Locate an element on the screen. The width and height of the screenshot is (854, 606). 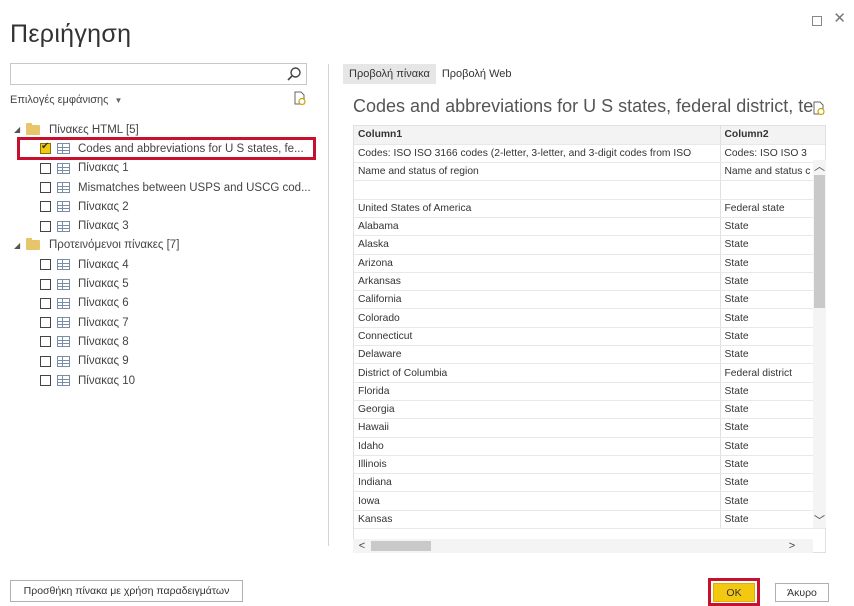
tree-group-suggested-tables: ◢ Προτεινόμενοι πίνακες [7] is located at coordinates (164, 245).